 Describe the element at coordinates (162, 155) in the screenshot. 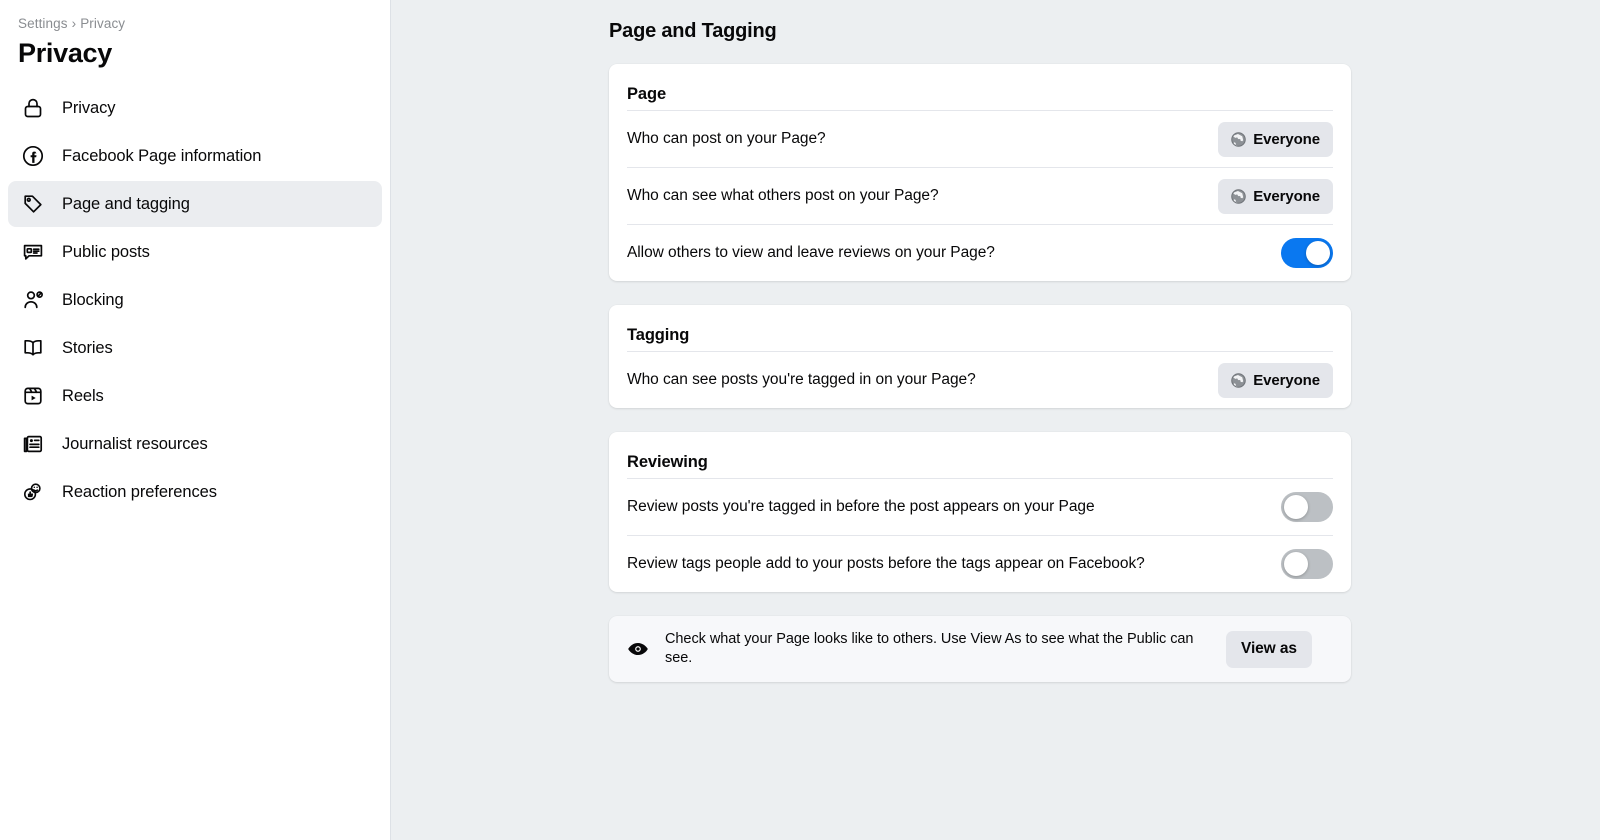

I see `sidebar-item-label: Facebook Page information` at that location.